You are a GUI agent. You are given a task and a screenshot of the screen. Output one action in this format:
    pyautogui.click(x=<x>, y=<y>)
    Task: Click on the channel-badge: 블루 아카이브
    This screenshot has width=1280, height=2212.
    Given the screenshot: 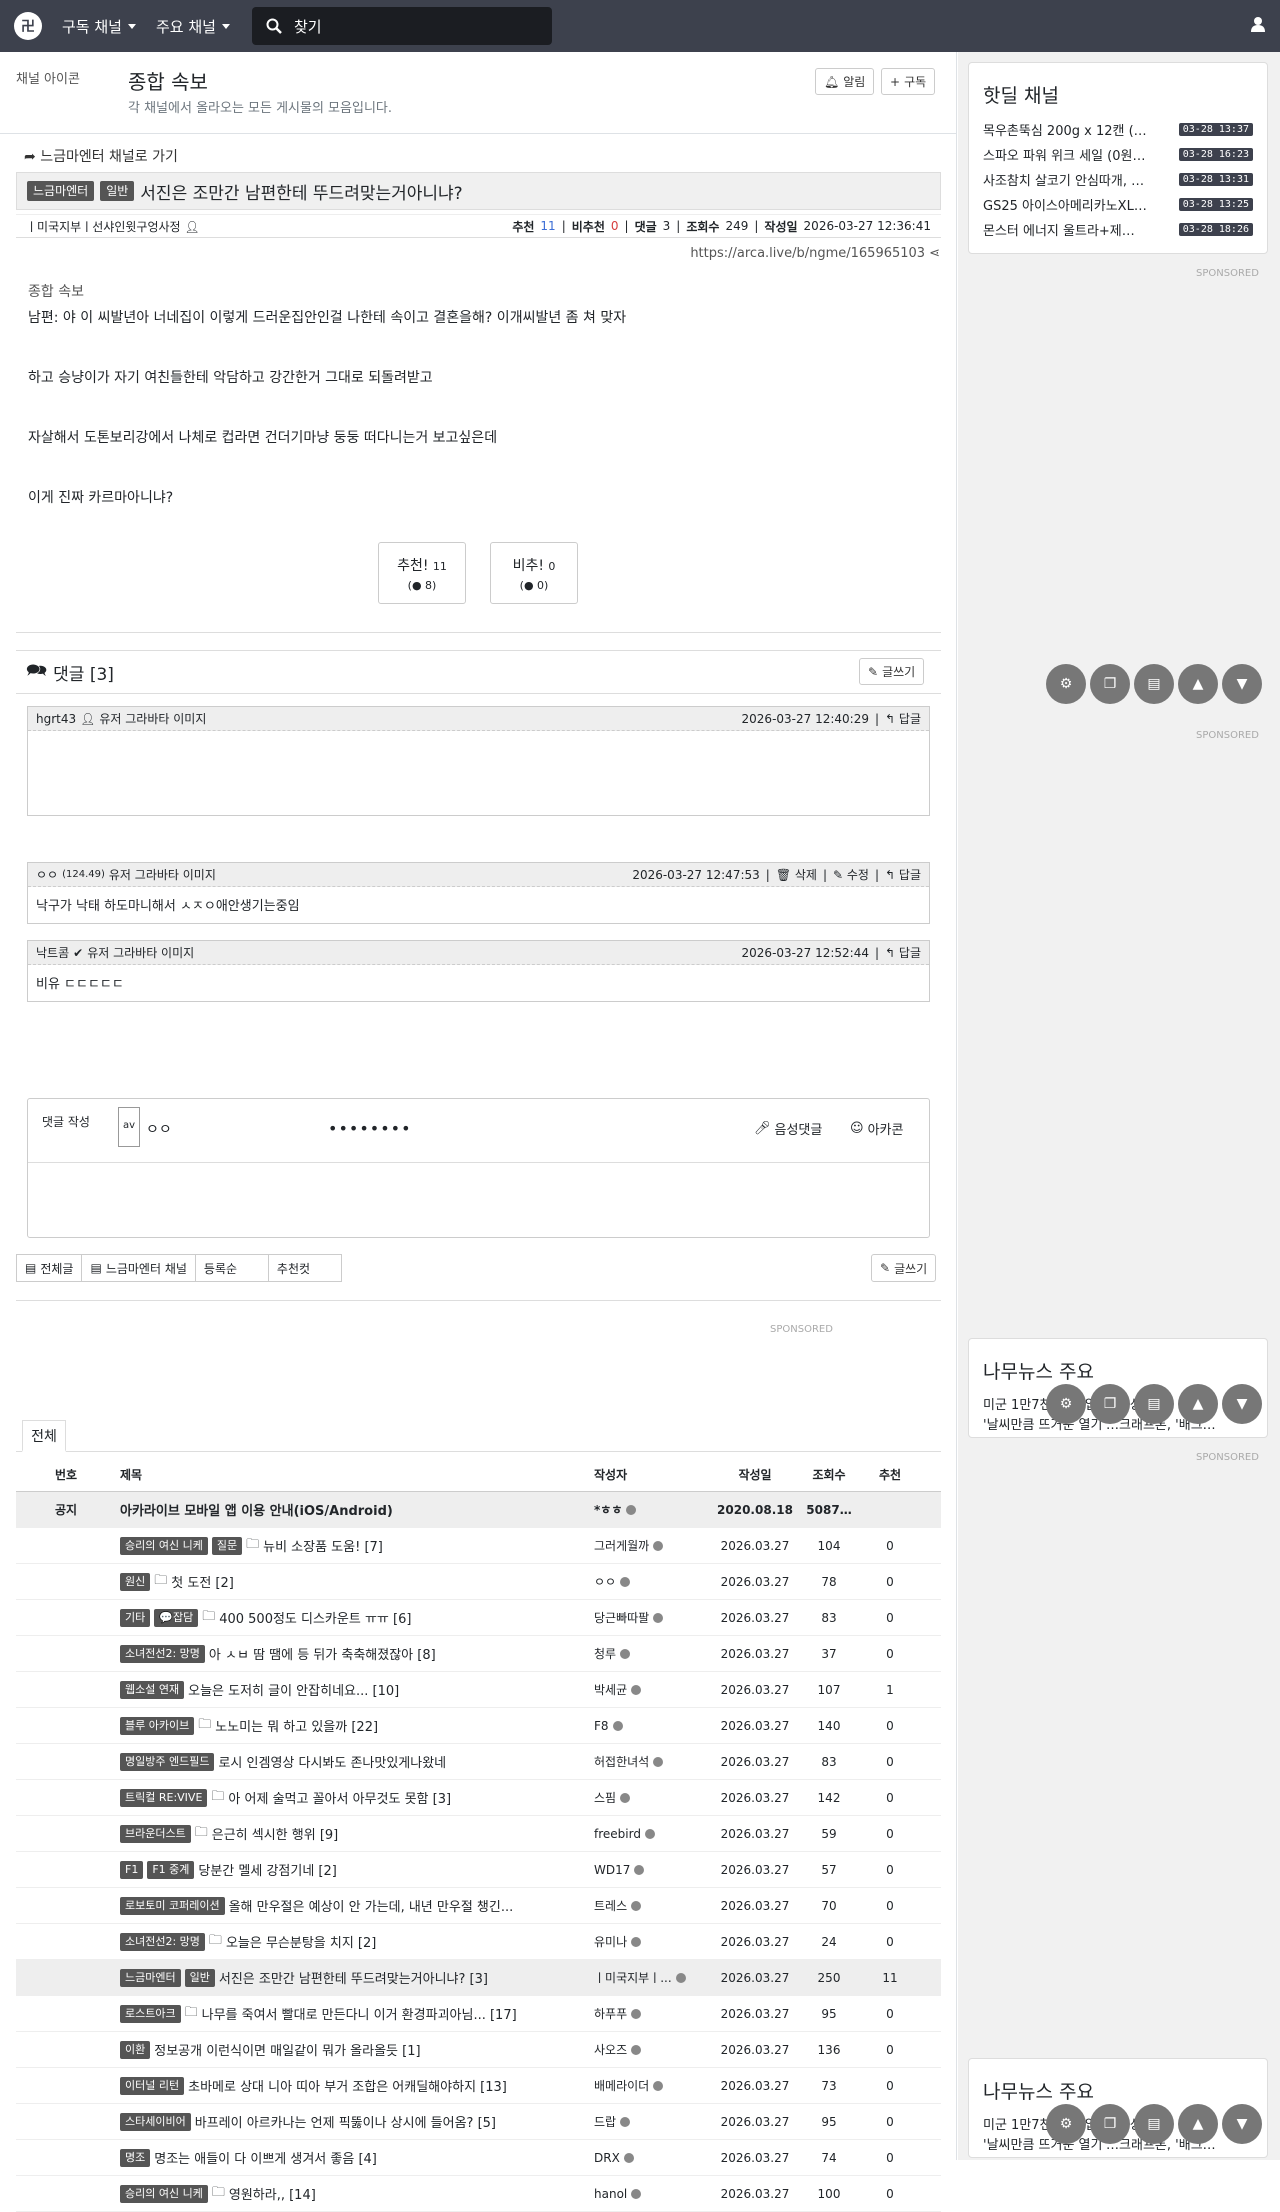 What is the action you would take?
    pyautogui.click(x=157, y=1725)
    